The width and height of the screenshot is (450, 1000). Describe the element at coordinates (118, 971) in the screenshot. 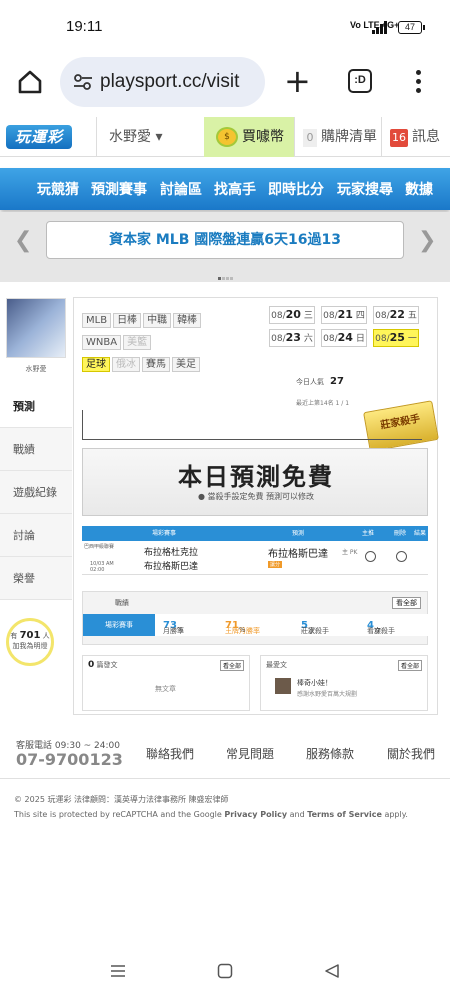

I see `recent-apps-icon` at that location.